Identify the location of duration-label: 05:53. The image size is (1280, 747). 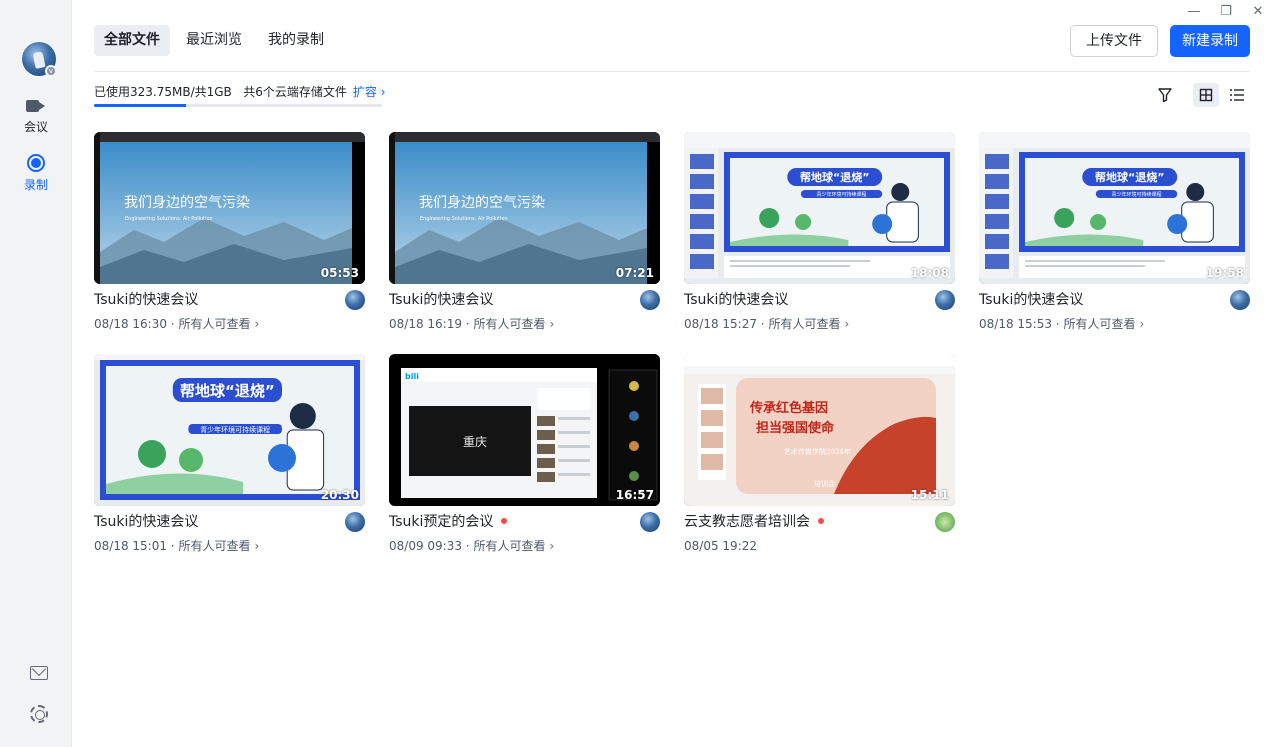
(339, 273).